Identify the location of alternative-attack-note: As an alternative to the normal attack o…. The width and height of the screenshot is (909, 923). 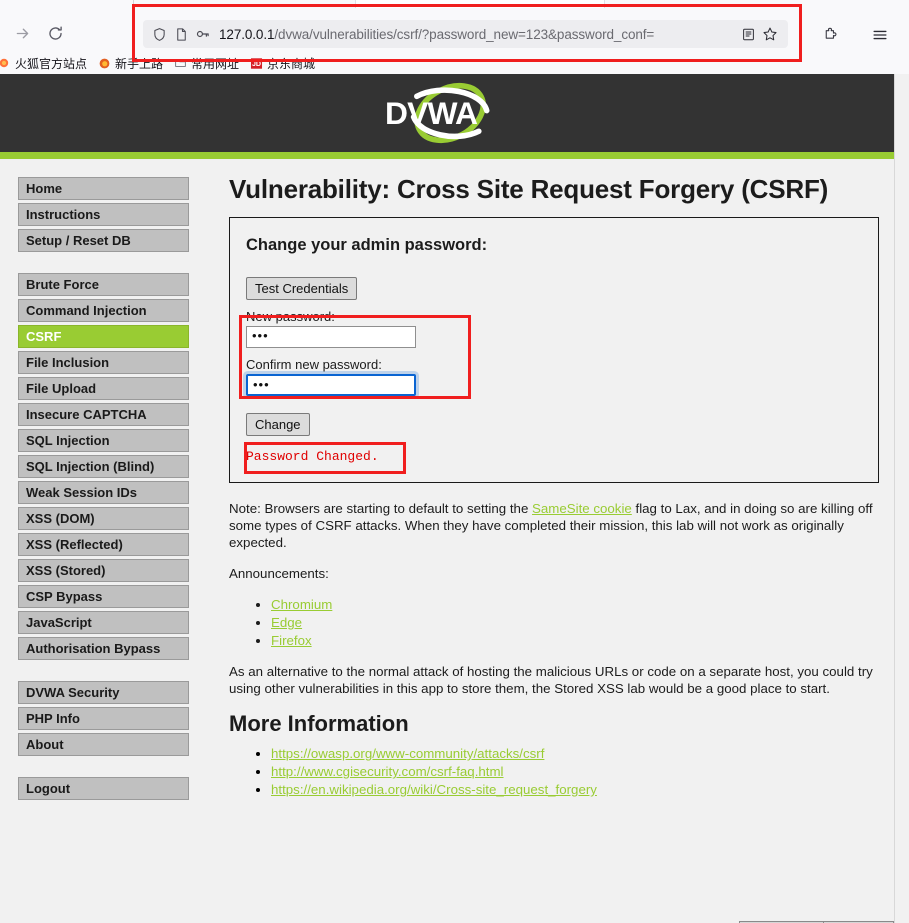
(551, 680).